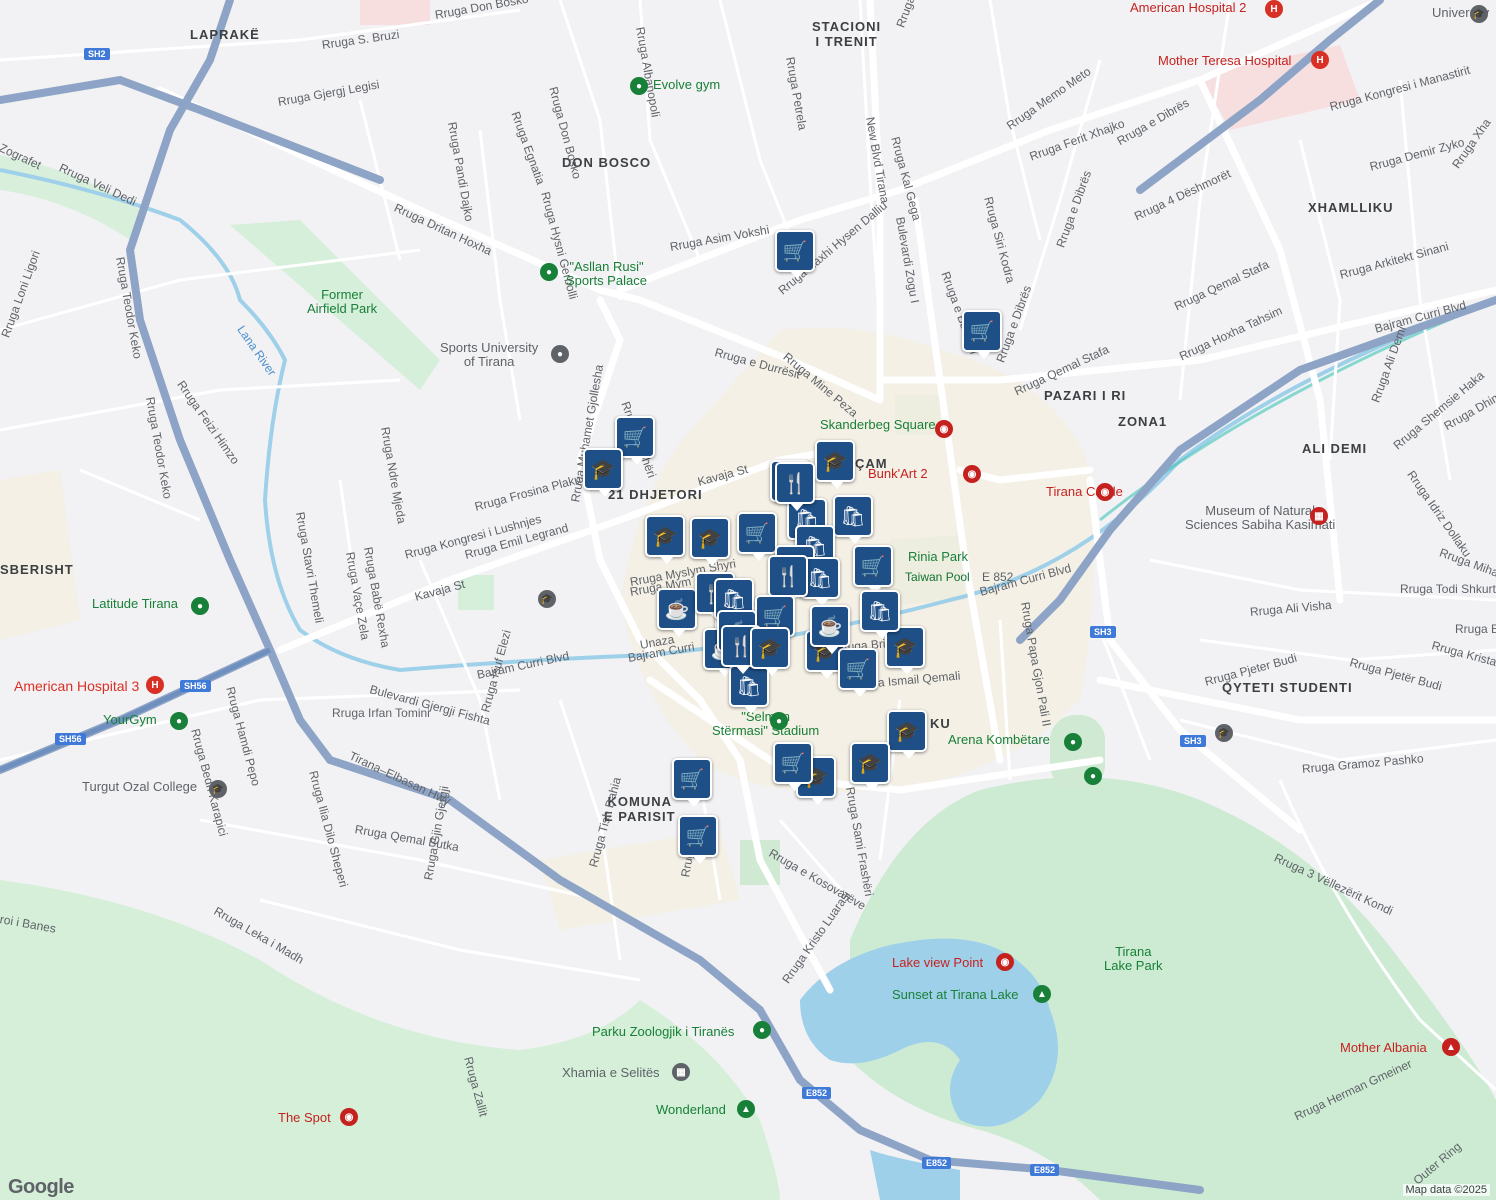 This screenshot has width=1496, height=1200. Describe the element at coordinates (611, 1072) in the screenshot. I see `poi-label-religious: Xhamia e Selitës` at that location.